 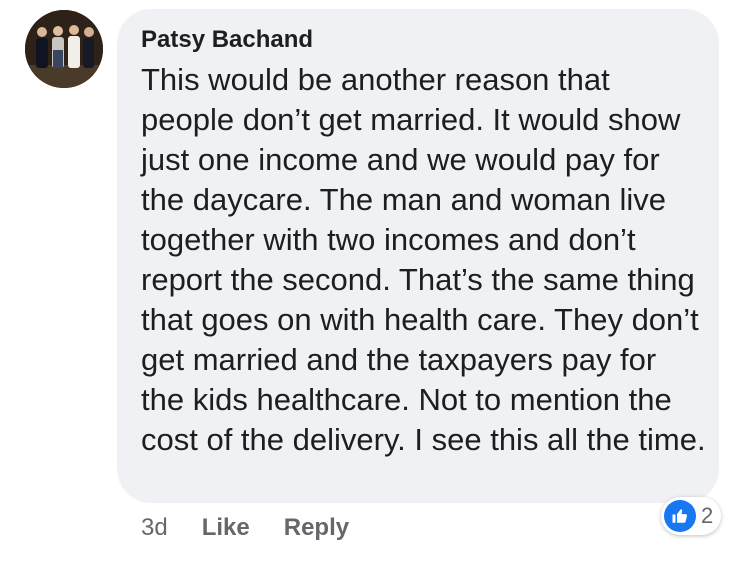 I want to click on reaction-count: 2, so click(x=707, y=515).